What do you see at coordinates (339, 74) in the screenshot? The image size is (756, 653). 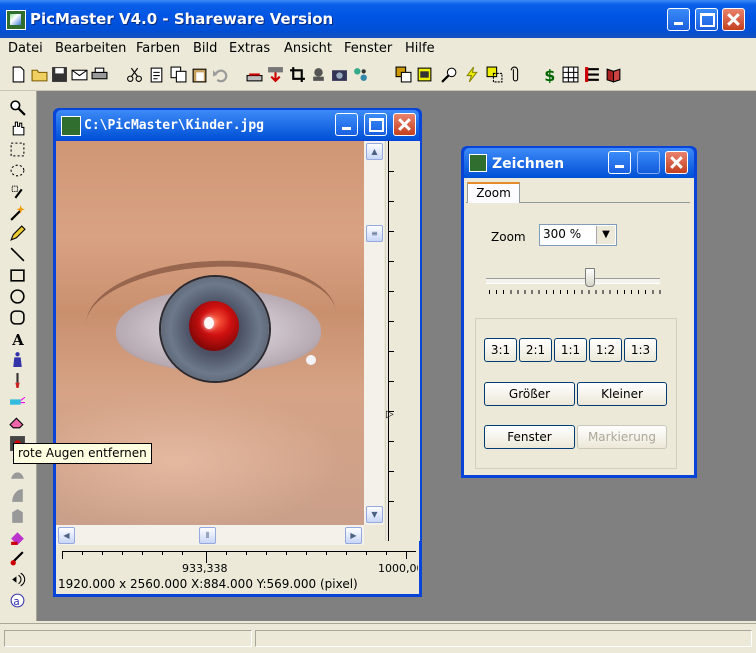 I see `camera-icon` at bounding box center [339, 74].